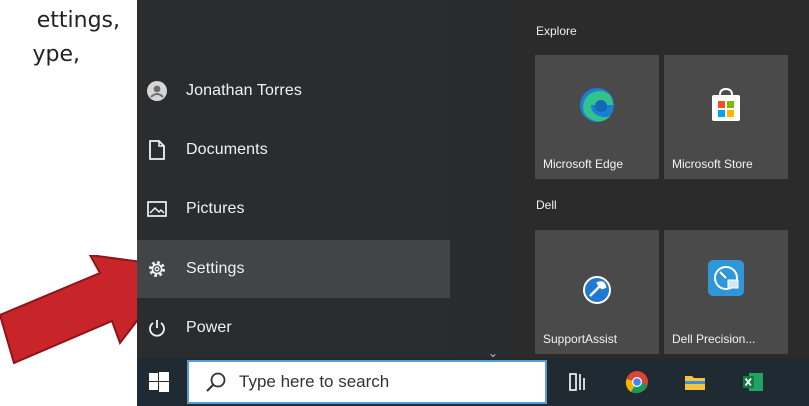 Image resolution: width=809 pixels, height=406 pixels. I want to click on tile-label: Microsoft Store, so click(712, 164).